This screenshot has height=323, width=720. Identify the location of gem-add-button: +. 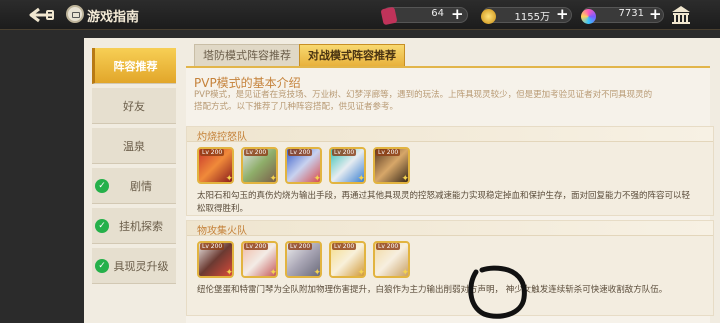
(457, 14).